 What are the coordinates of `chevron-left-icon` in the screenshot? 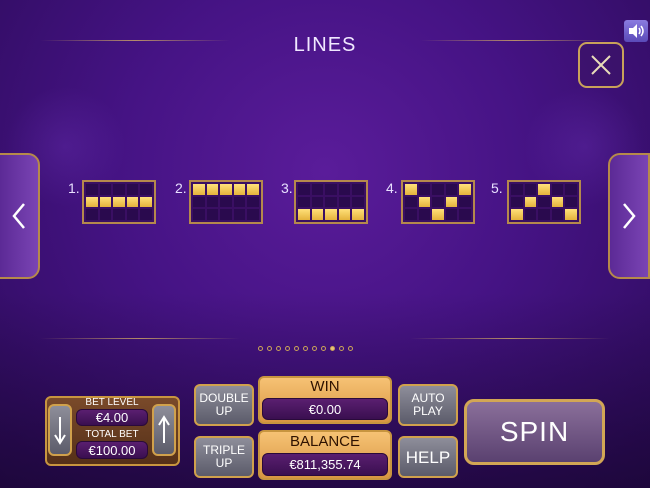 It's located at (18, 216).